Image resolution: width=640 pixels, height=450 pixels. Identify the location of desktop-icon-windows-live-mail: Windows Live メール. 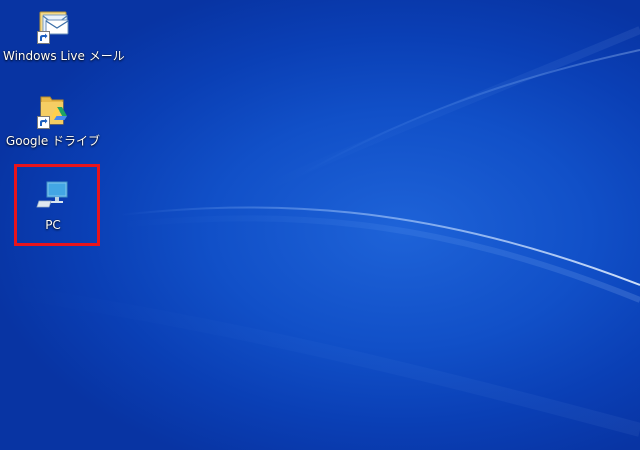
(64, 36).